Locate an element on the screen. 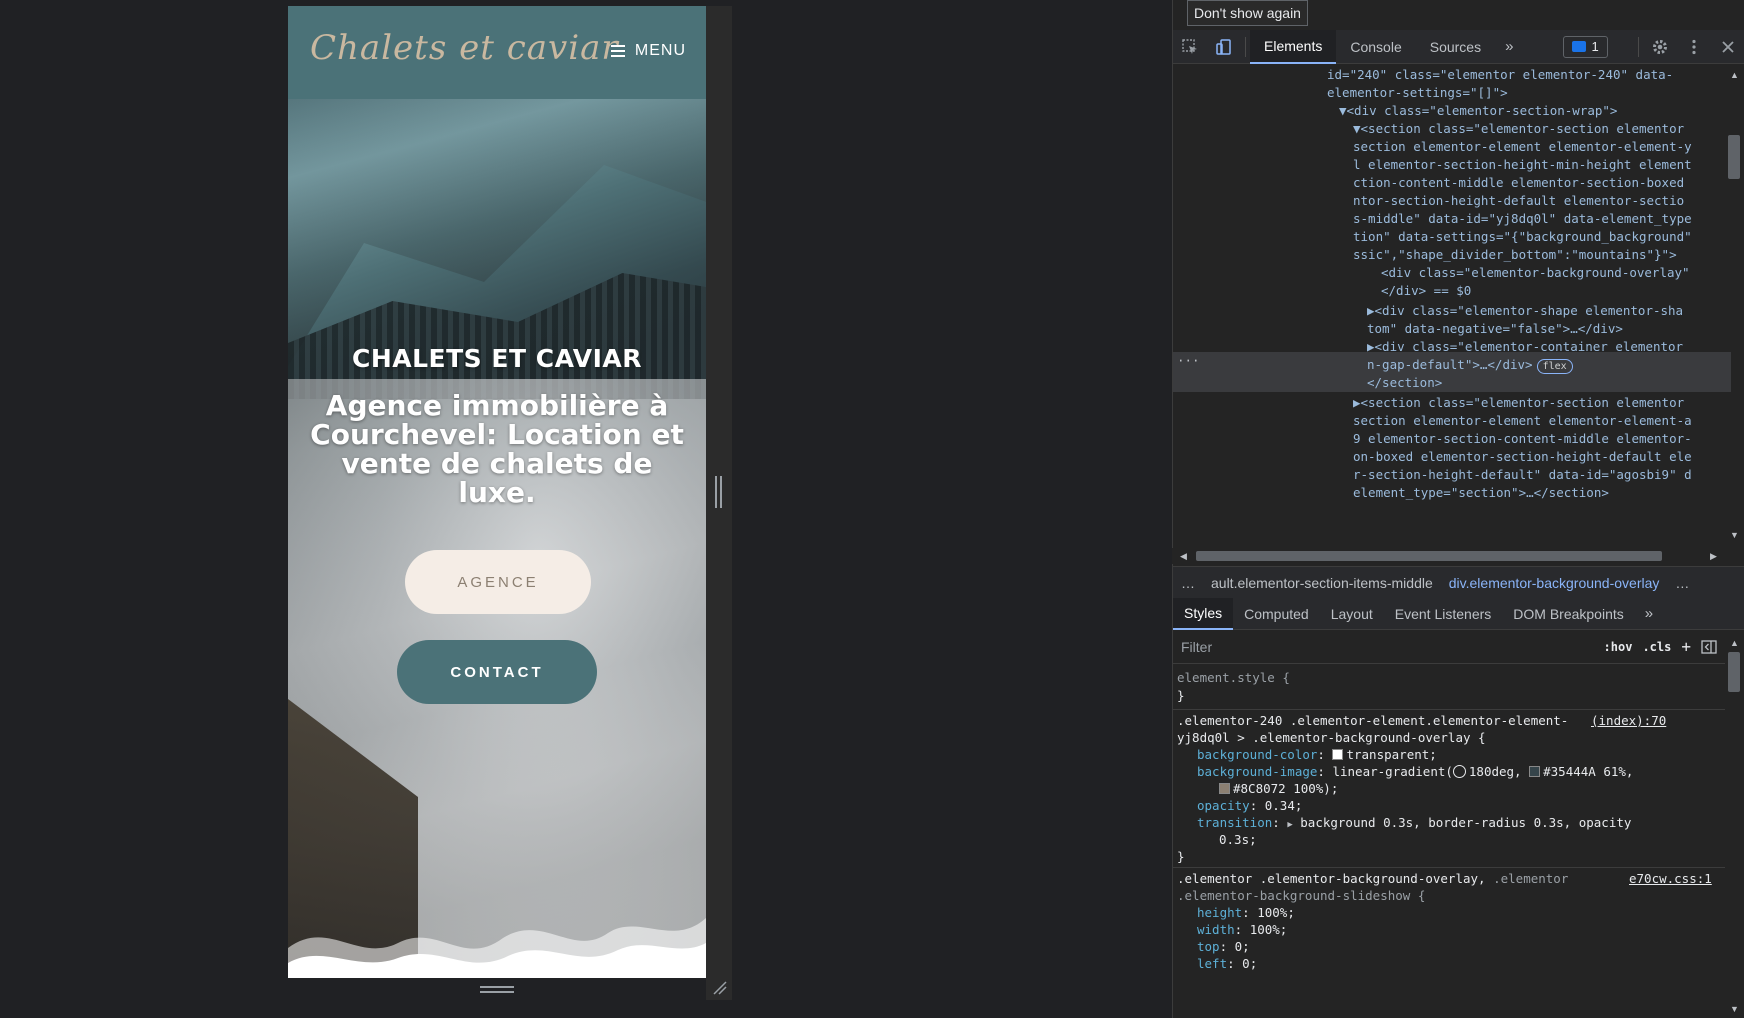 This screenshot has width=1744, height=1018. flex-badge: flex is located at coordinates (1554, 366).